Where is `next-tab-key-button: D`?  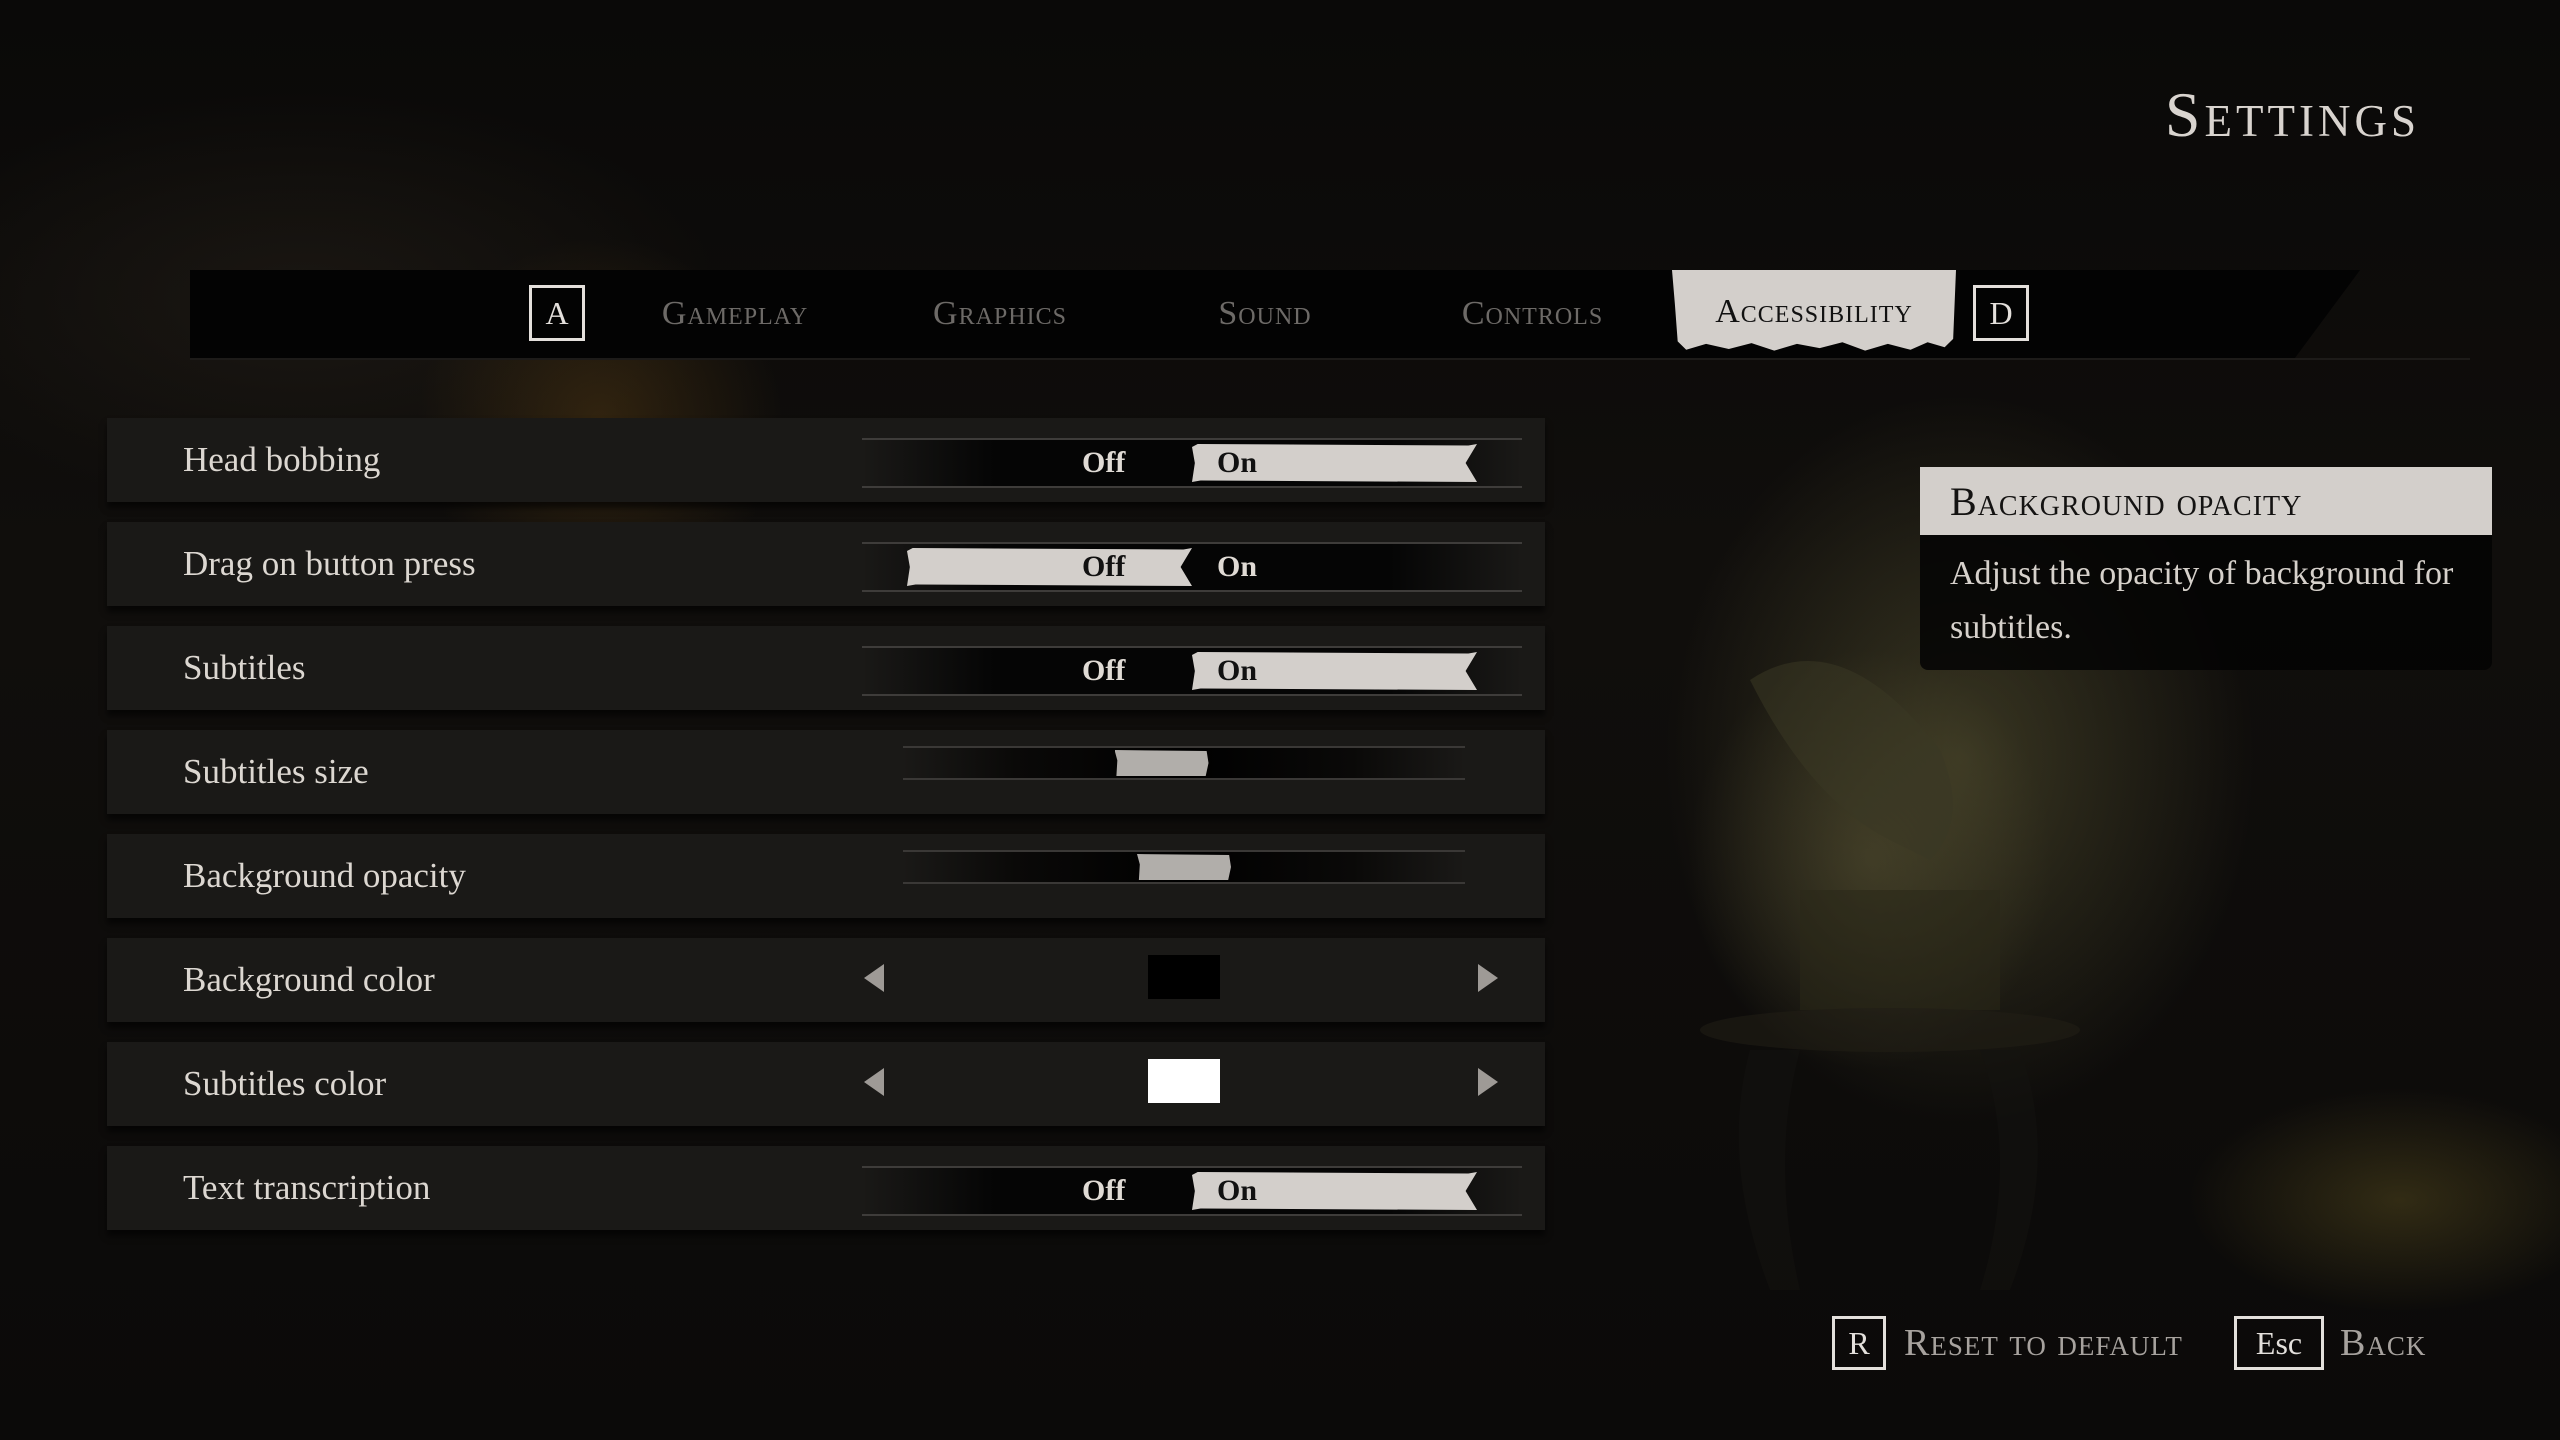
next-tab-key-button: D is located at coordinates (2001, 313).